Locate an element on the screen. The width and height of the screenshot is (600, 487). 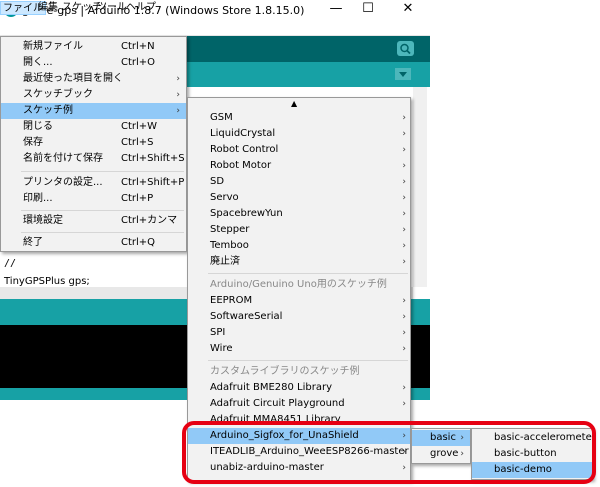
example-liquidcrystal: LiquidCrystal › is located at coordinates (299, 134).